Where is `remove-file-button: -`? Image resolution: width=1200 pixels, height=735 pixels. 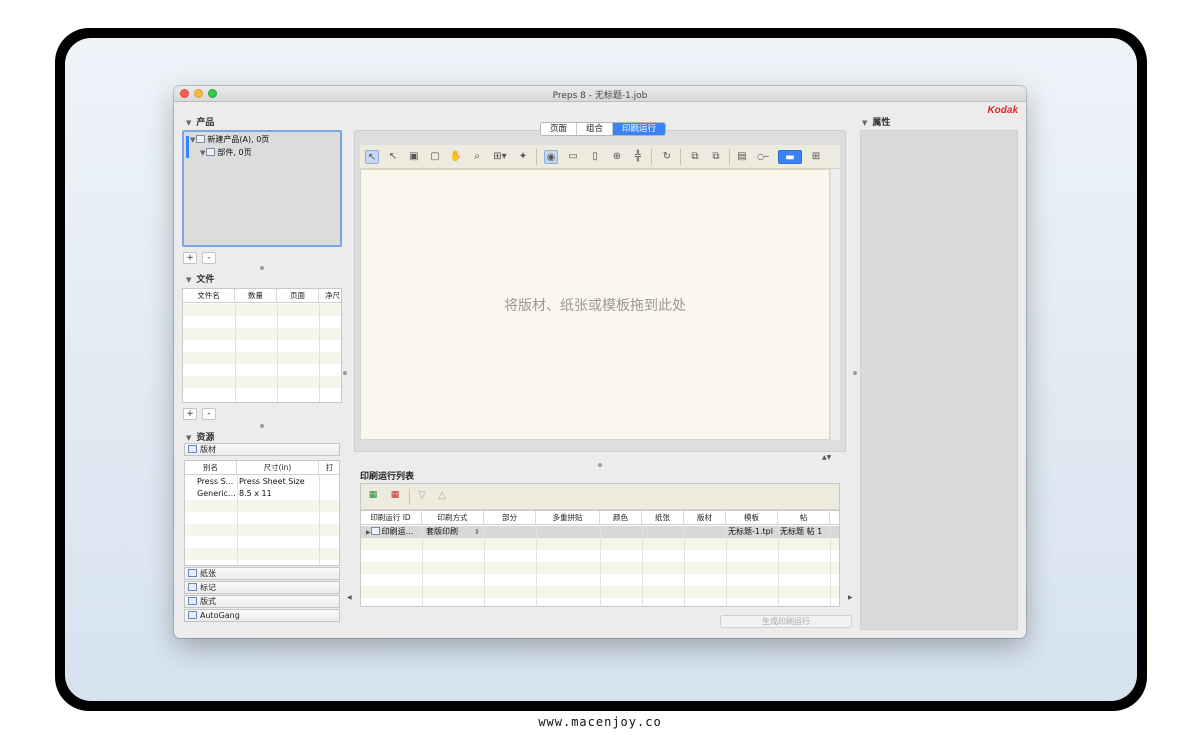
remove-file-button: - is located at coordinates (209, 414).